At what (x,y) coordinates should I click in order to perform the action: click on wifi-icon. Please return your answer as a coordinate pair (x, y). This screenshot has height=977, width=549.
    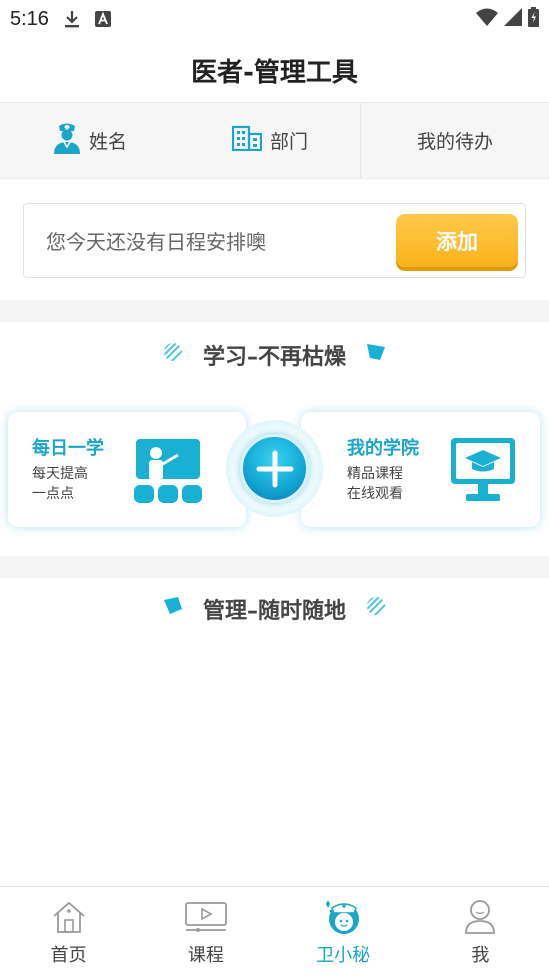
    Looking at the image, I should click on (487, 19).